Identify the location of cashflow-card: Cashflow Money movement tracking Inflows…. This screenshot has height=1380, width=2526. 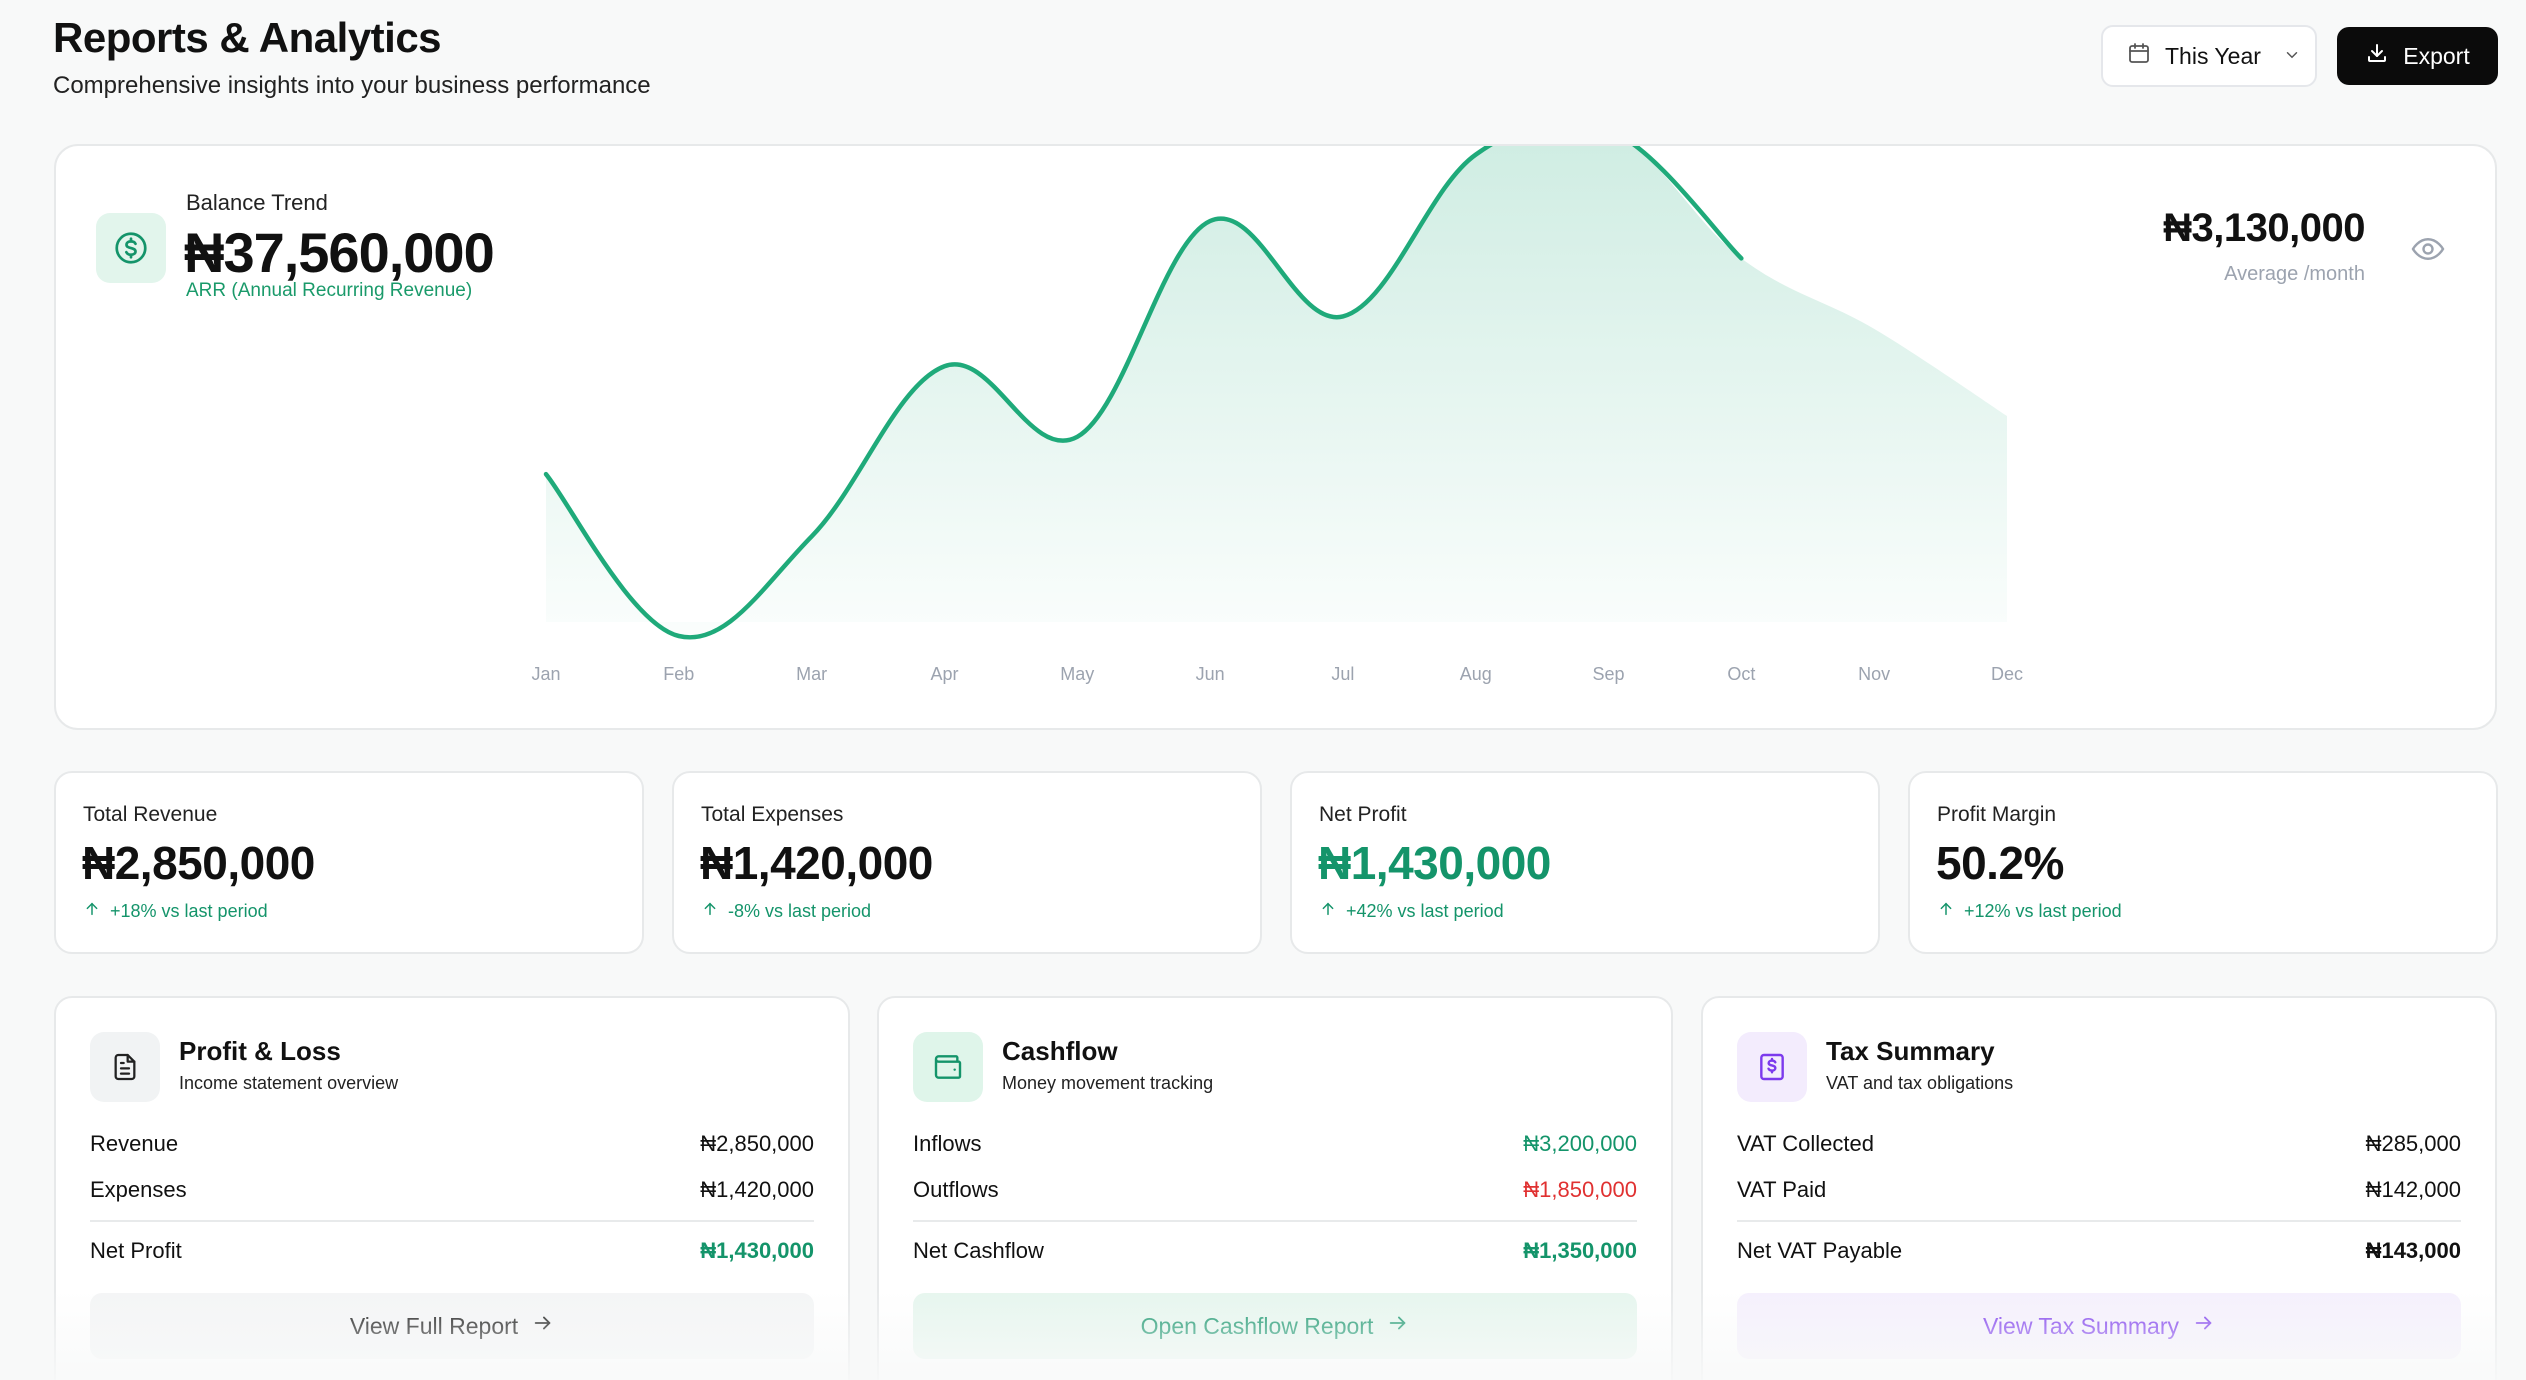
(1275, 1188).